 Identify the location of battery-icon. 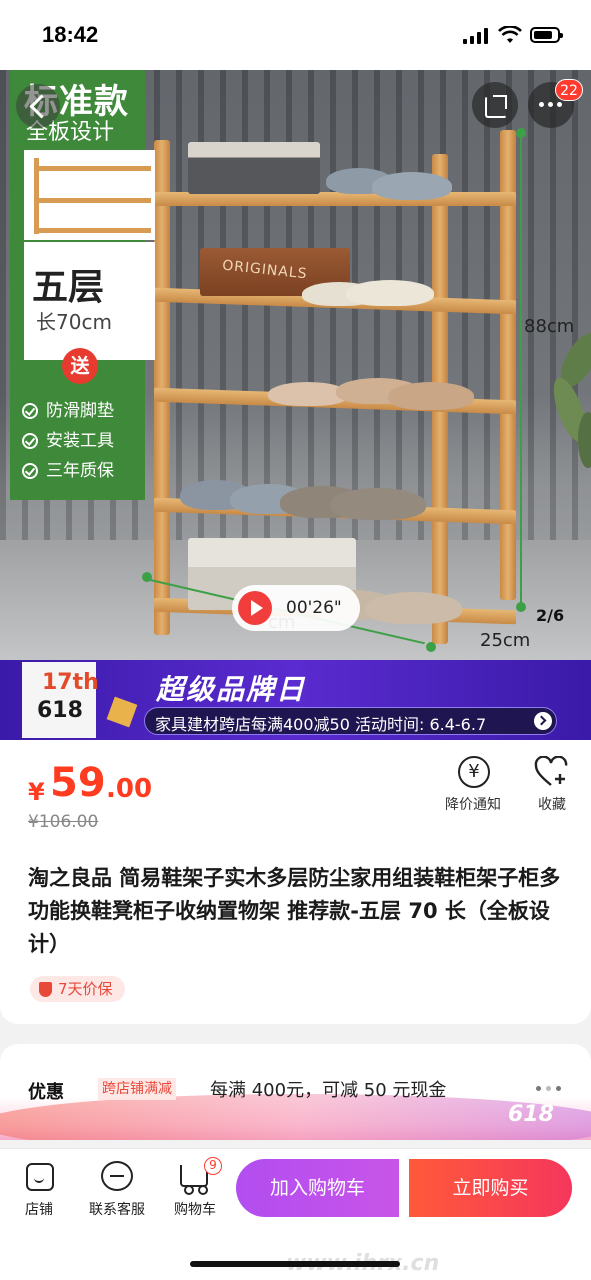
(546, 35).